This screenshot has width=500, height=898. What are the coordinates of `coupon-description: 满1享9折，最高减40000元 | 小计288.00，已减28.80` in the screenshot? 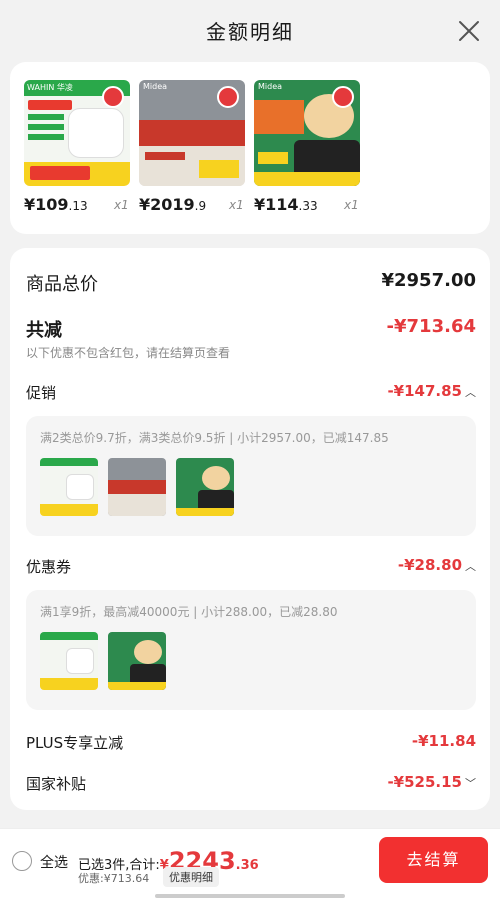 It's located at (189, 612).